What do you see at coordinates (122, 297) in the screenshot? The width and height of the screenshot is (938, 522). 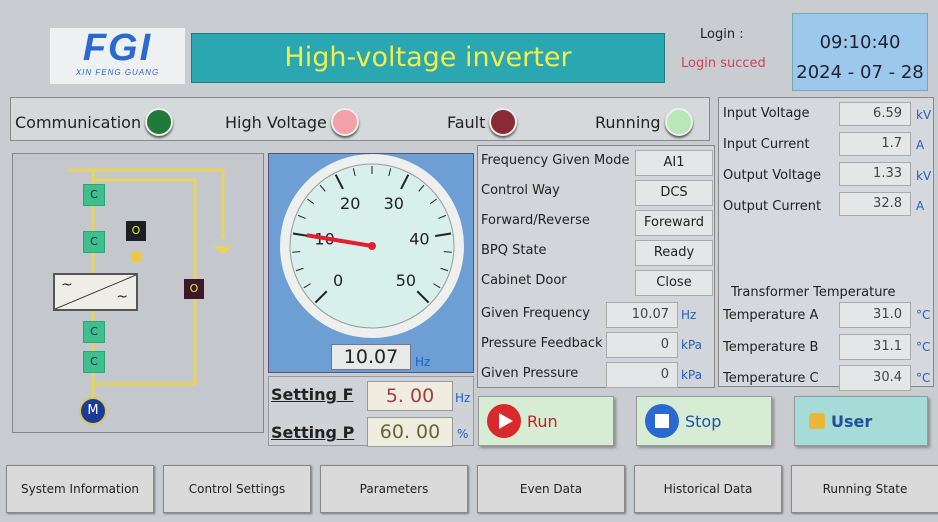 I see `converter-out: ~` at bounding box center [122, 297].